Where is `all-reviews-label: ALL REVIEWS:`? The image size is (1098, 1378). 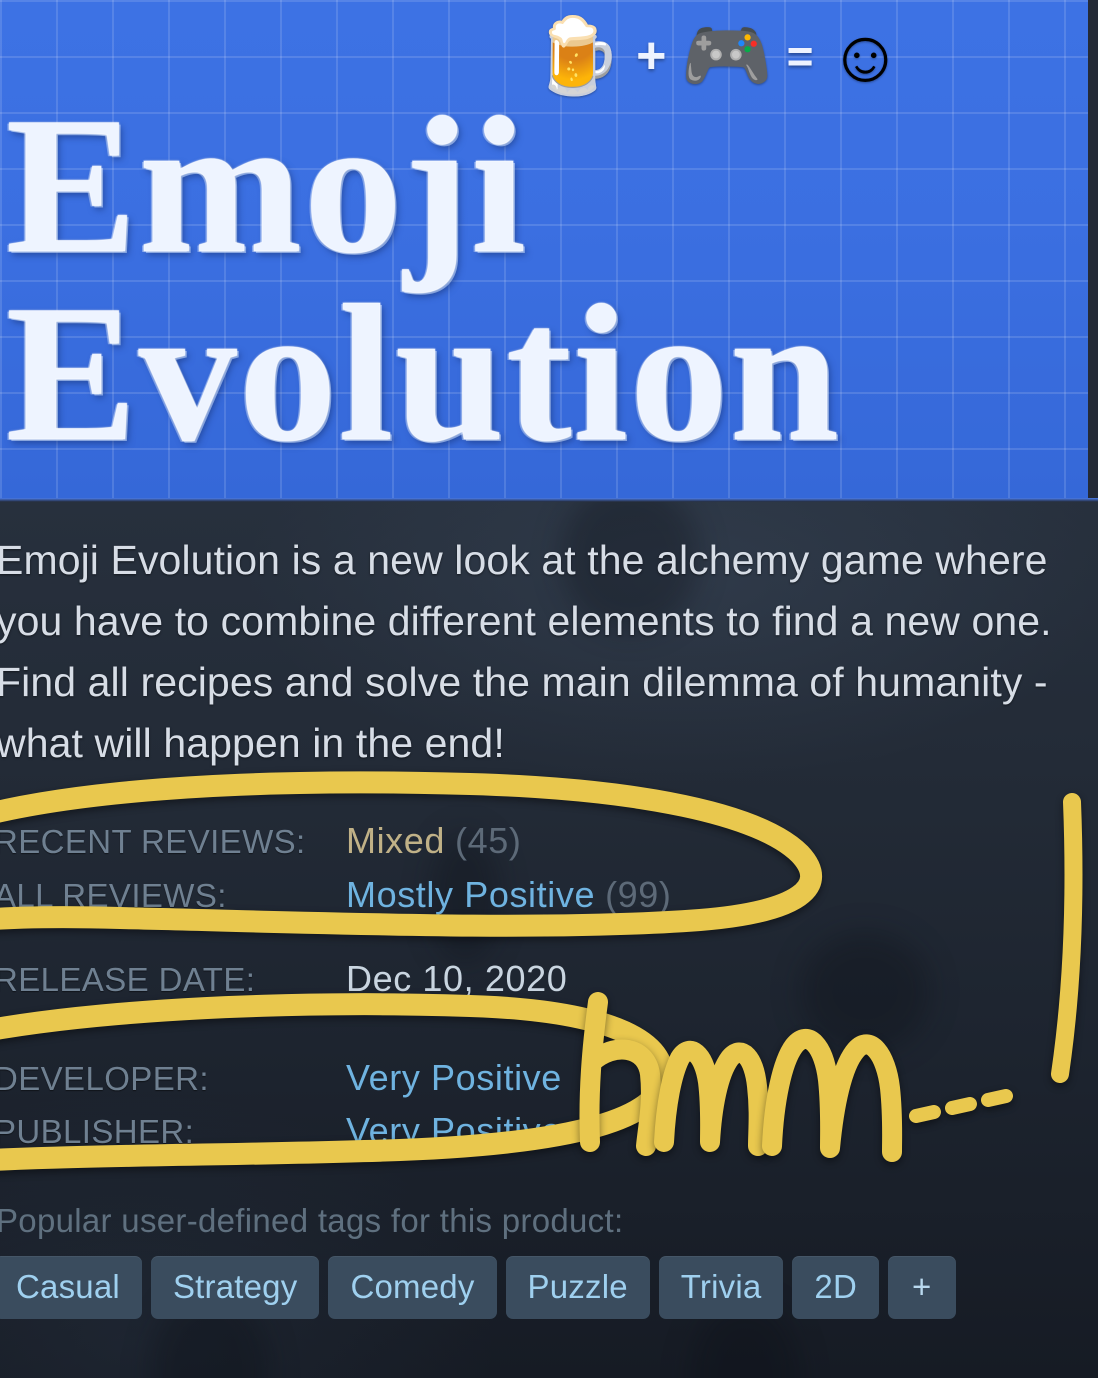 all-reviews-label: ALL REVIEWS: is located at coordinates (113, 895).